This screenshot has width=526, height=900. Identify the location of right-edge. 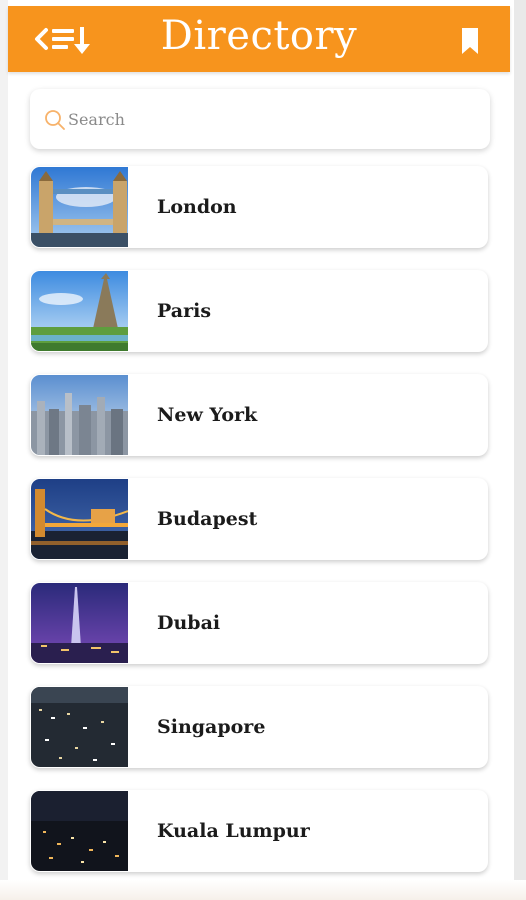
(520, 450).